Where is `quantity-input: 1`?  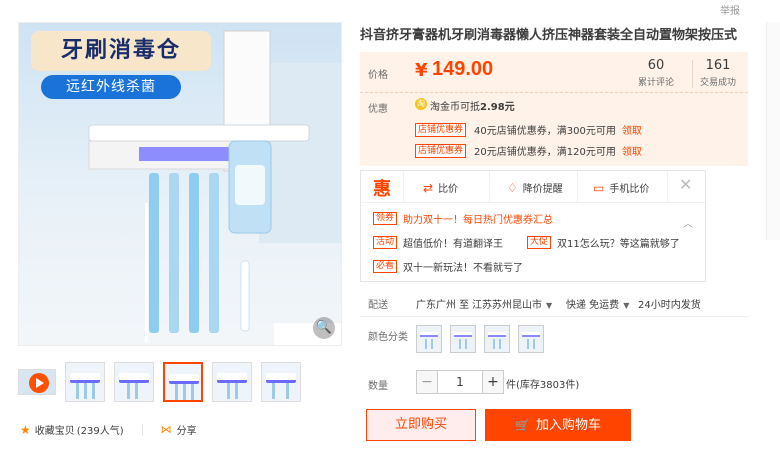 quantity-input: 1 is located at coordinates (460, 382).